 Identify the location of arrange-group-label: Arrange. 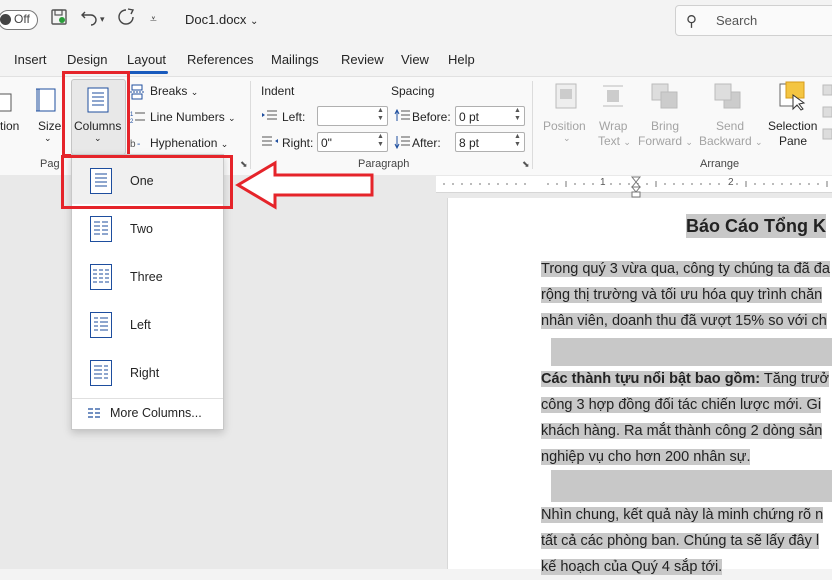
(720, 164).